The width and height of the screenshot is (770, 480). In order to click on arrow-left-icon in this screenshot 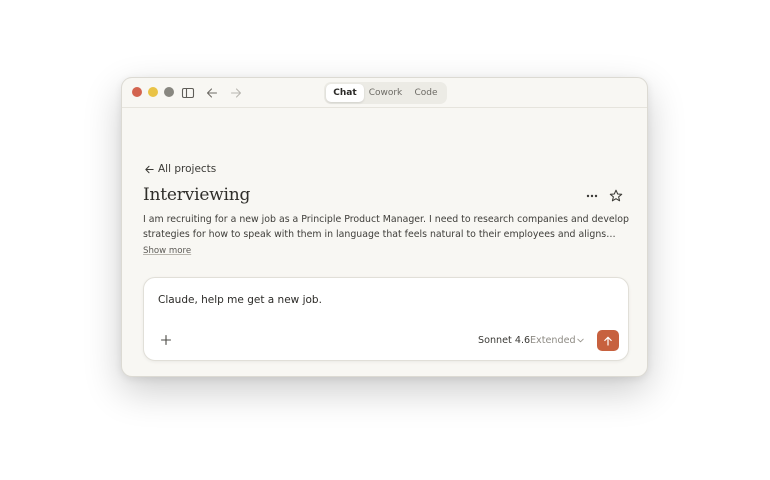, I will do `click(149, 169)`.